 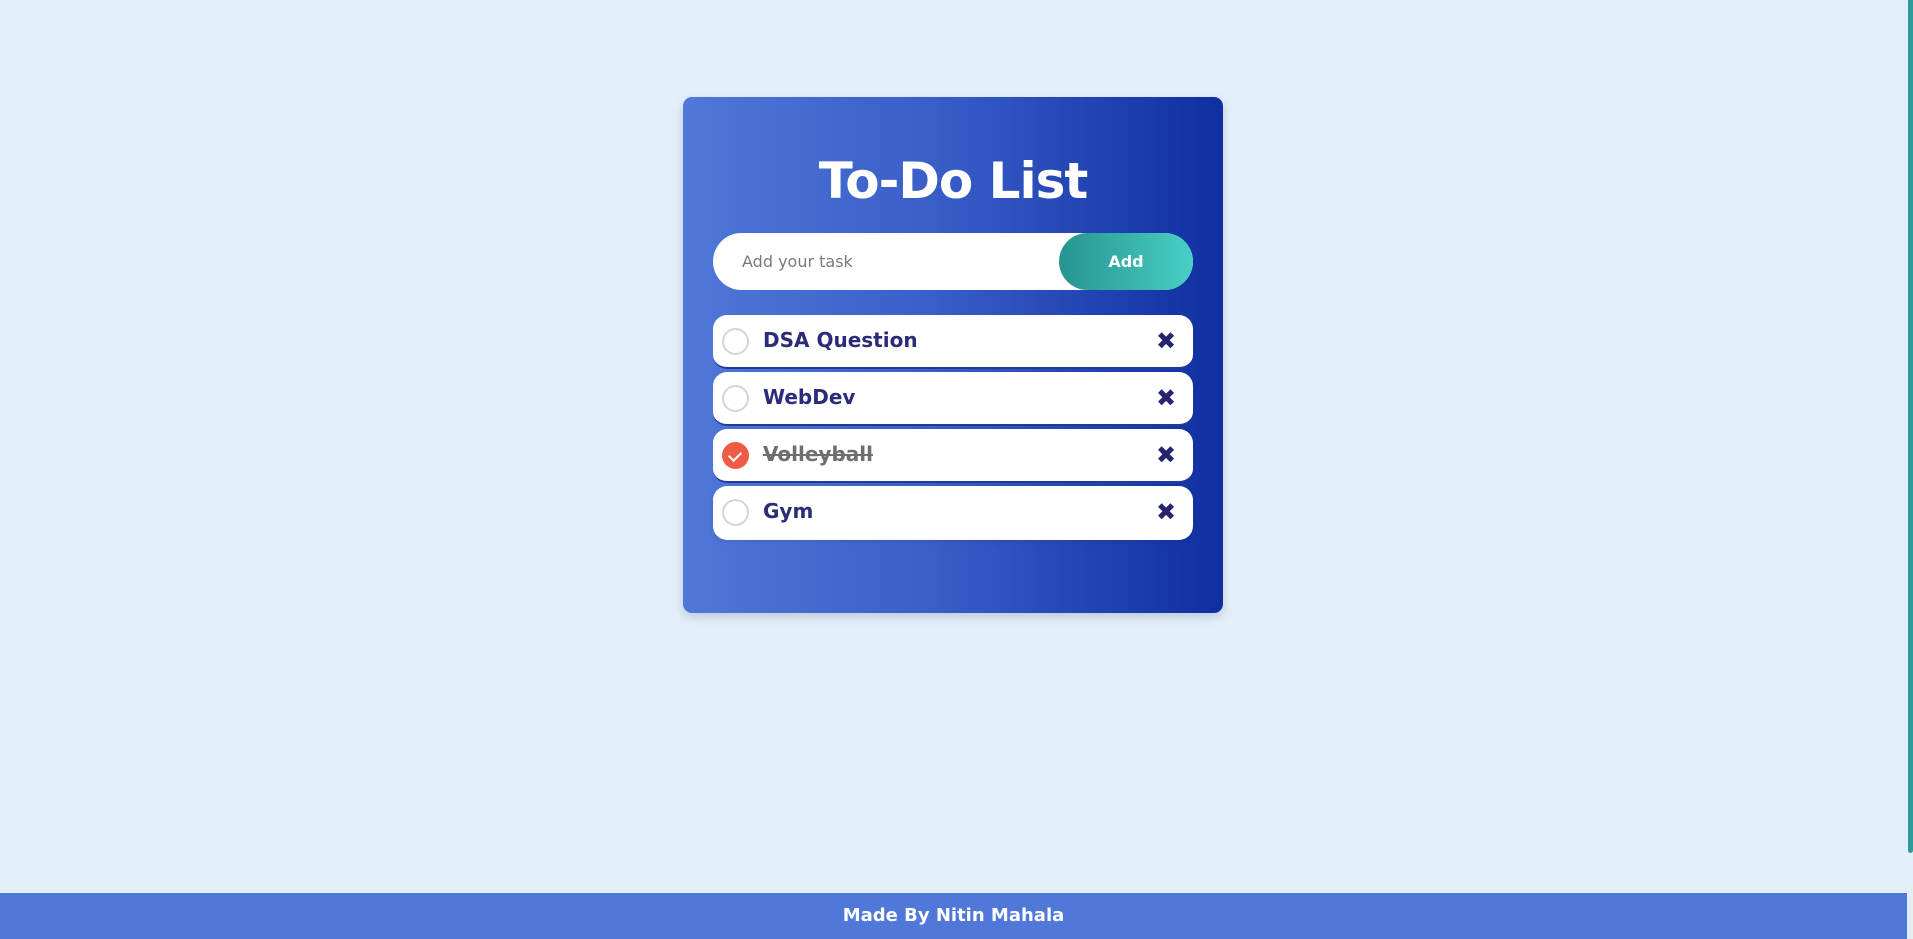 What do you see at coordinates (888, 261) in the screenshot?
I see `task-input` at bounding box center [888, 261].